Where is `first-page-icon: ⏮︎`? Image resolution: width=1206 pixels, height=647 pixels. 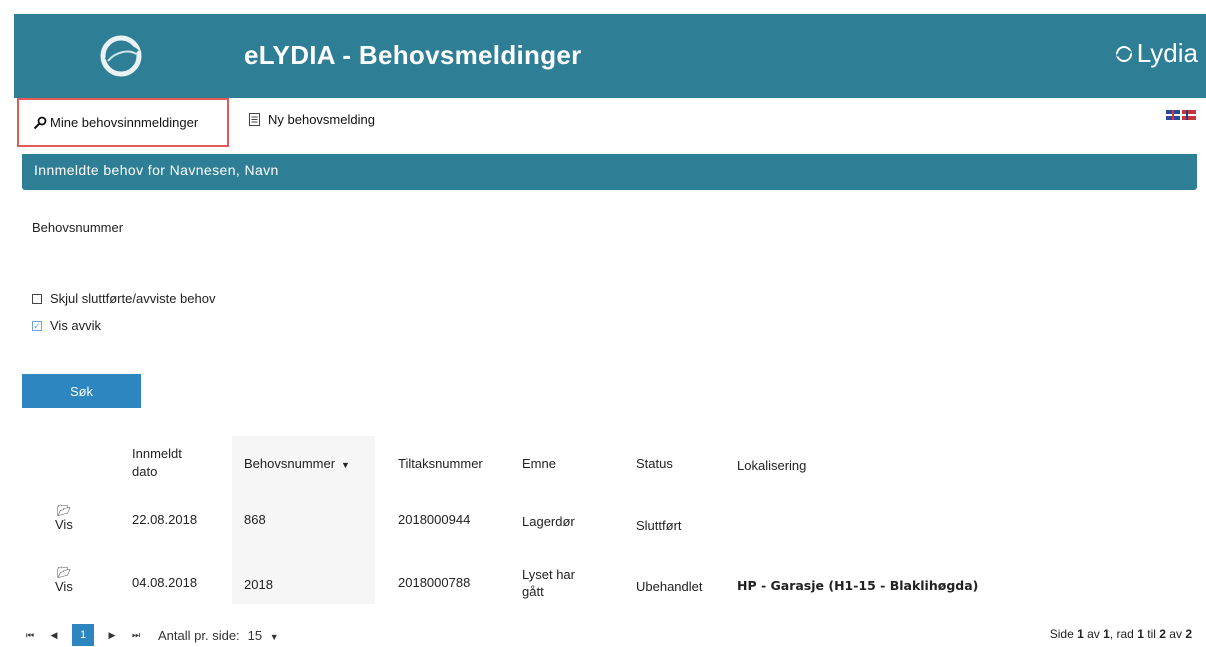 first-page-icon: ⏮︎ is located at coordinates (30, 635).